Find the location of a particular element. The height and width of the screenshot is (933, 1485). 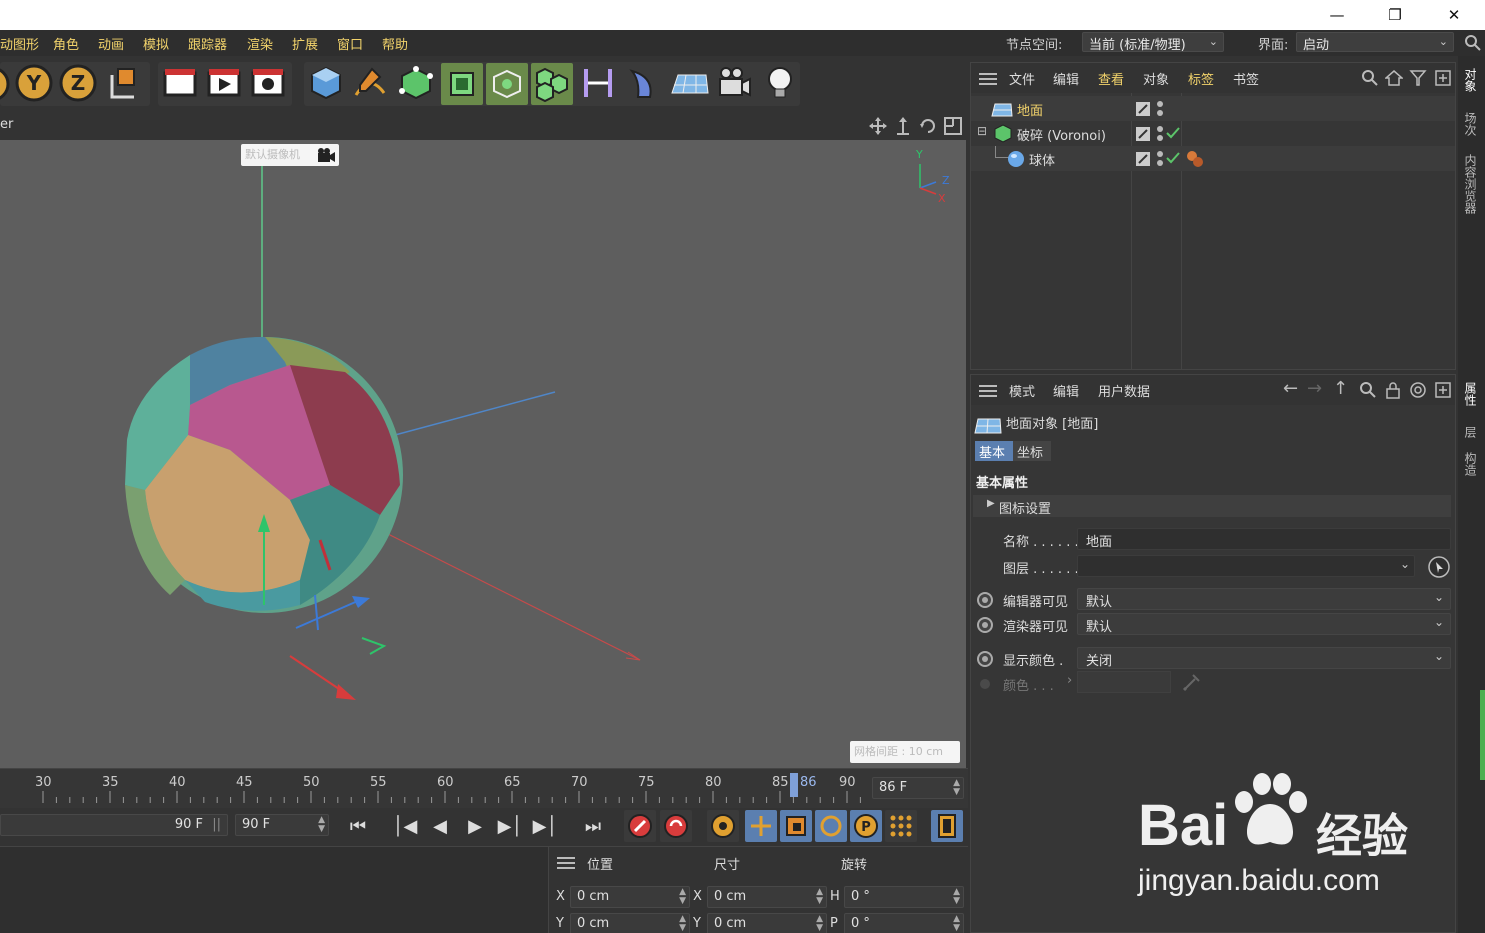

key-scale-button is located at coordinates (796, 826).